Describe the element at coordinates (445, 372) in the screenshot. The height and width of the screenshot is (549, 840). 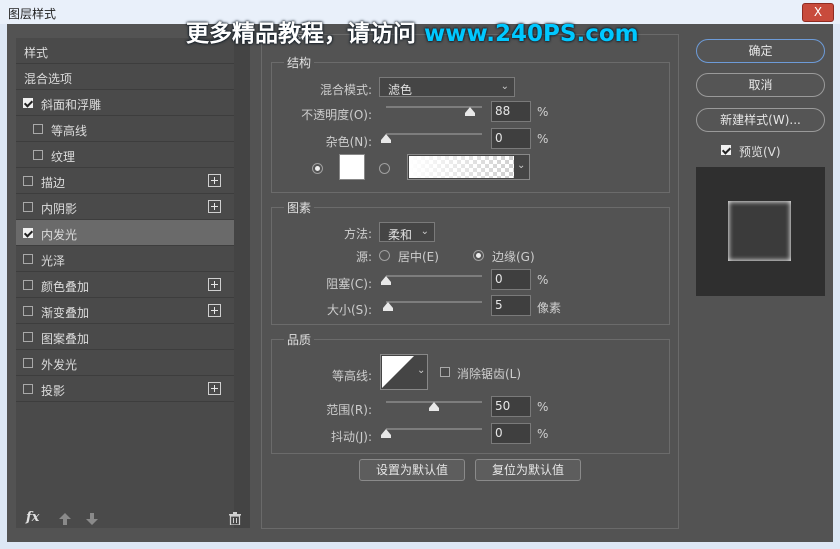
I see `antialias-checkbox` at that location.